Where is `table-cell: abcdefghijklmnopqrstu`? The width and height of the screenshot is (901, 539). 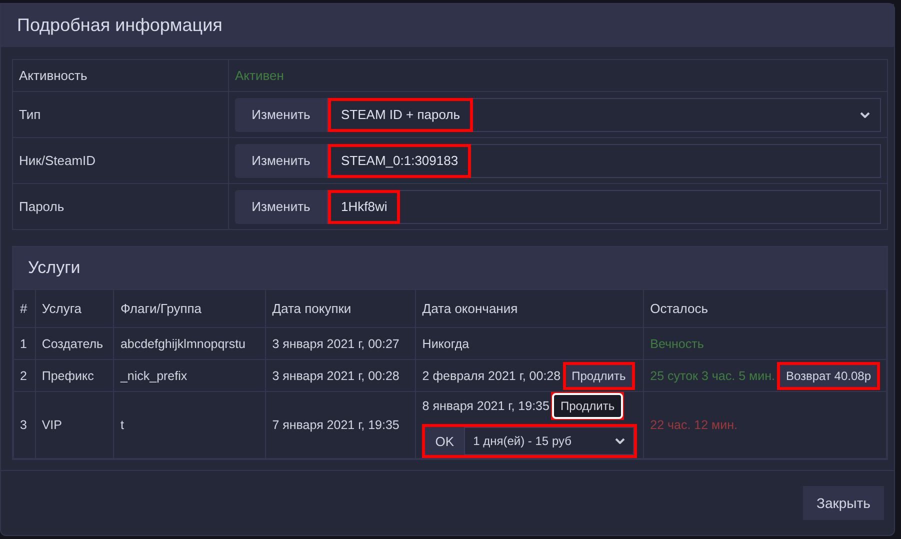
table-cell: abcdefghijklmnopqrstu is located at coordinates (190, 344).